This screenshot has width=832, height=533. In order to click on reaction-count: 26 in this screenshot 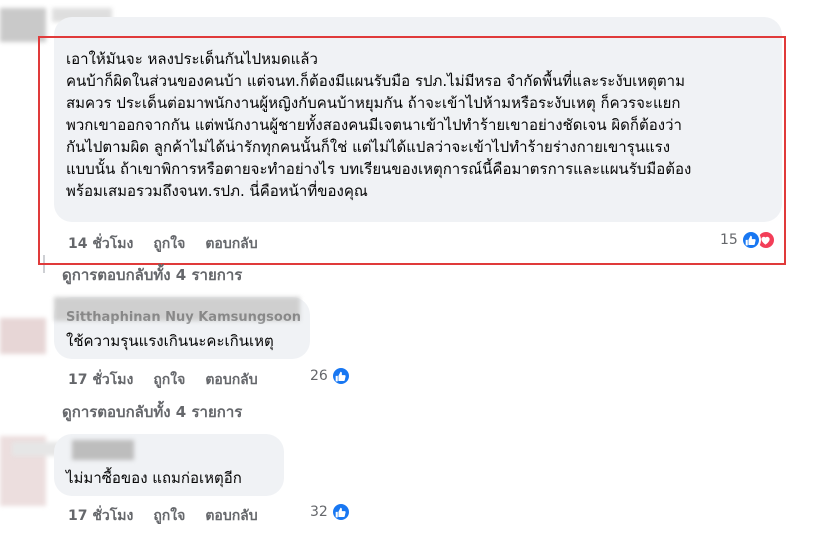, I will do `click(319, 376)`.